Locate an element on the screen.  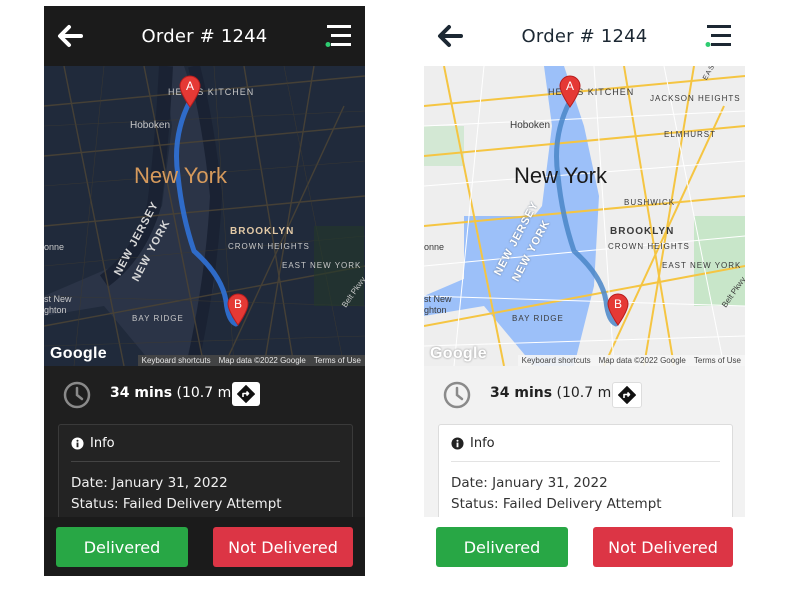
map-label-elmhurst: ELMHURST is located at coordinates (690, 134).